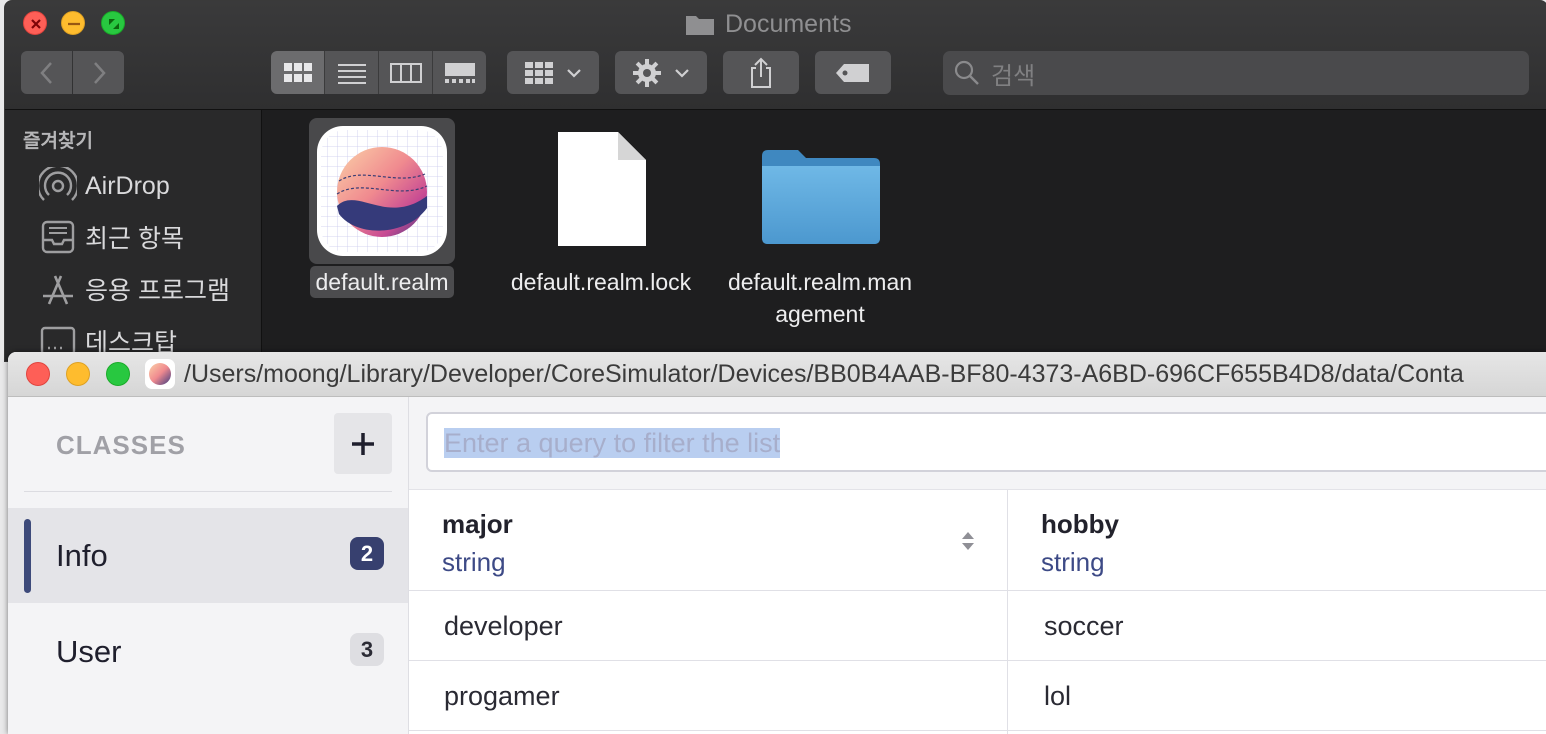 Image resolution: width=1546 pixels, height=734 pixels. What do you see at coordinates (208, 555) in the screenshot?
I see `class-item-info: Info 2` at bounding box center [208, 555].